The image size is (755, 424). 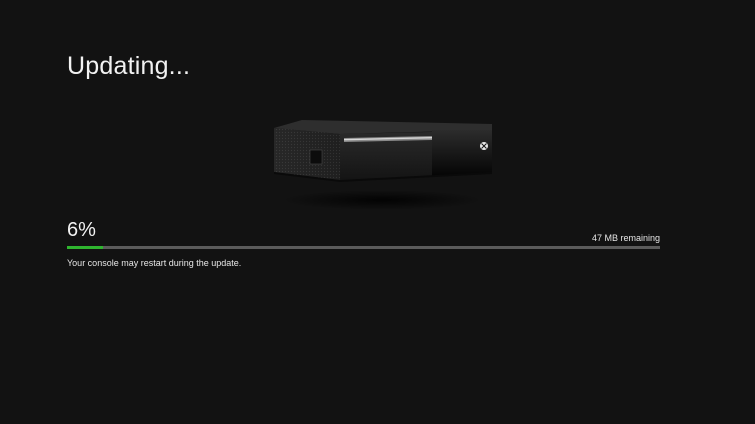 I want to click on remaining-size-label: 47 MB remaining, so click(x=625, y=238).